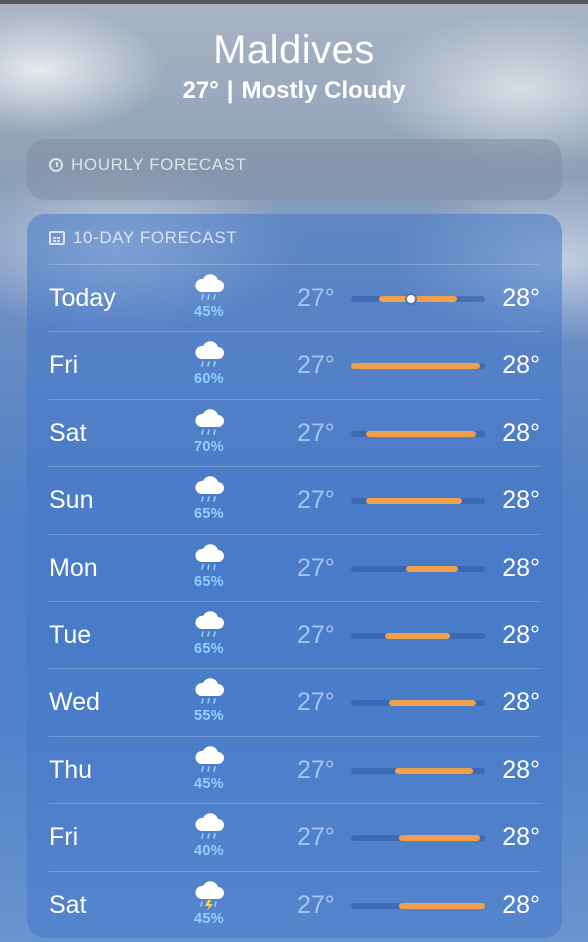 The height and width of the screenshot is (942, 588). What do you see at coordinates (70, 634) in the screenshot?
I see `forecast-day-label: Tue` at bounding box center [70, 634].